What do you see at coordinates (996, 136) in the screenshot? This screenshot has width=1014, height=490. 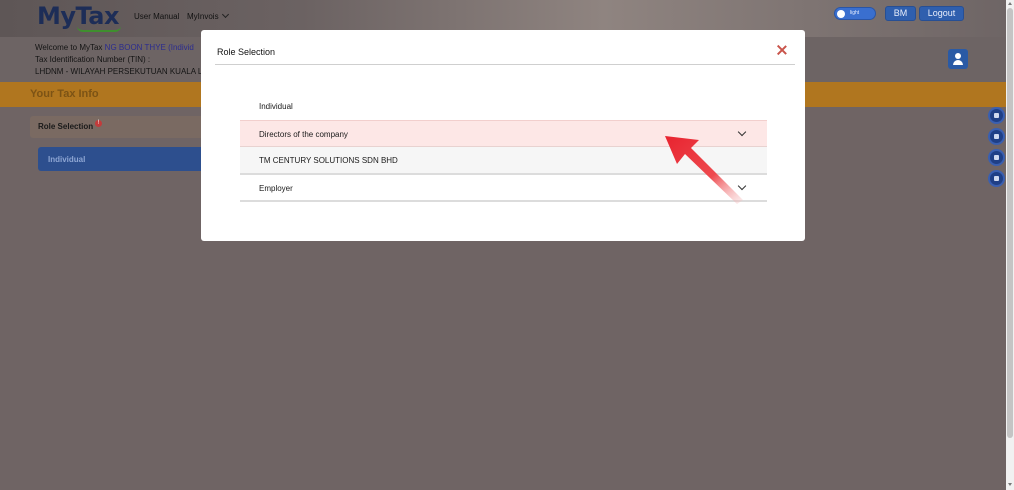 I see `announcement-icon` at bounding box center [996, 136].